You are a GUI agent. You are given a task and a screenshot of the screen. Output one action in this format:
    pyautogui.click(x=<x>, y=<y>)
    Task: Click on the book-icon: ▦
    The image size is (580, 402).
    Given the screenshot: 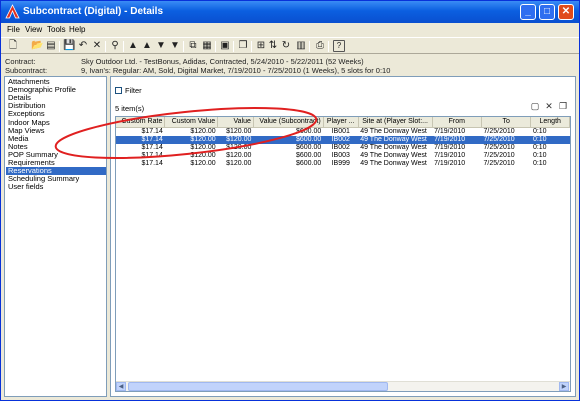 What is the action you would take?
    pyautogui.click(x=207, y=46)
    